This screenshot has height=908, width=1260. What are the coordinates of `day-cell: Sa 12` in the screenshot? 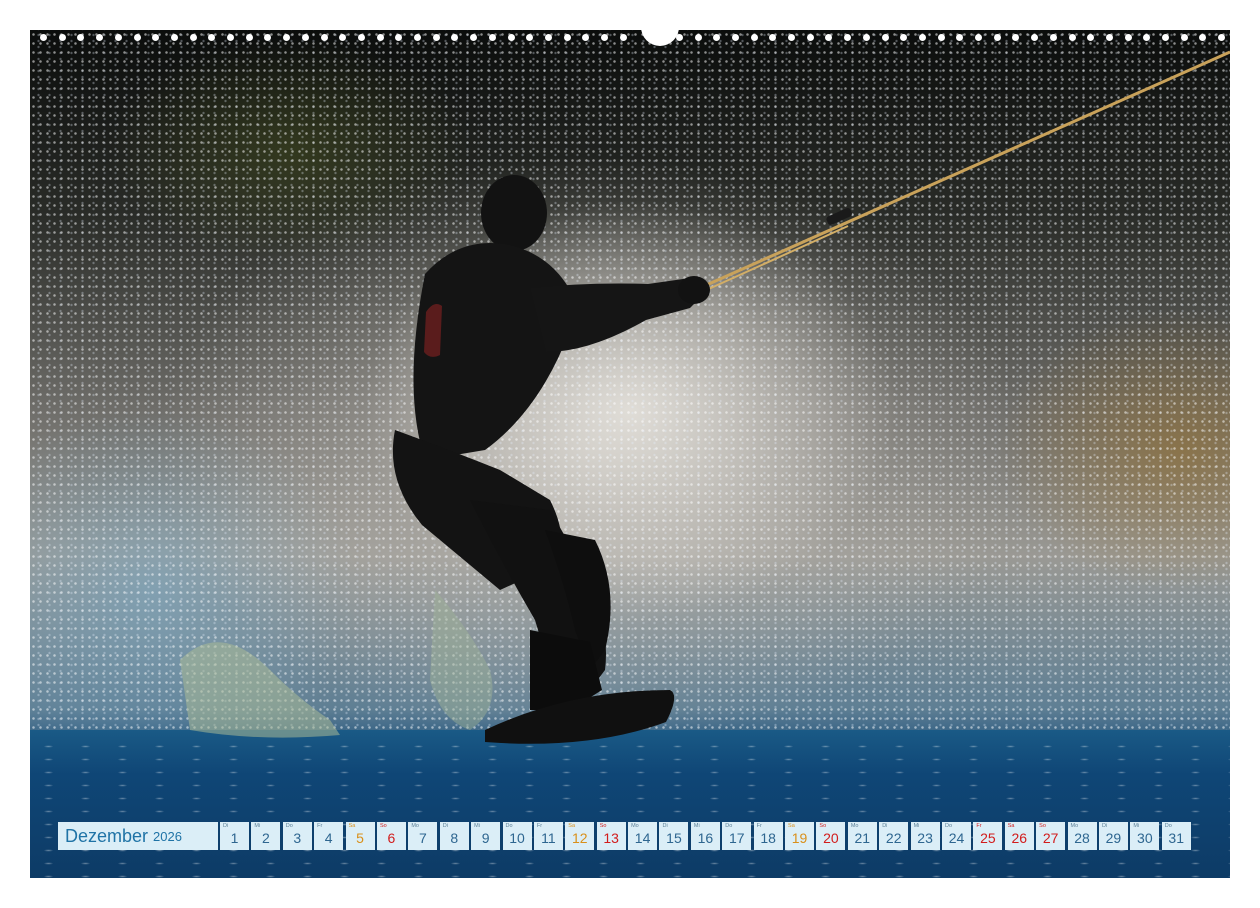 It's located at (580, 836).